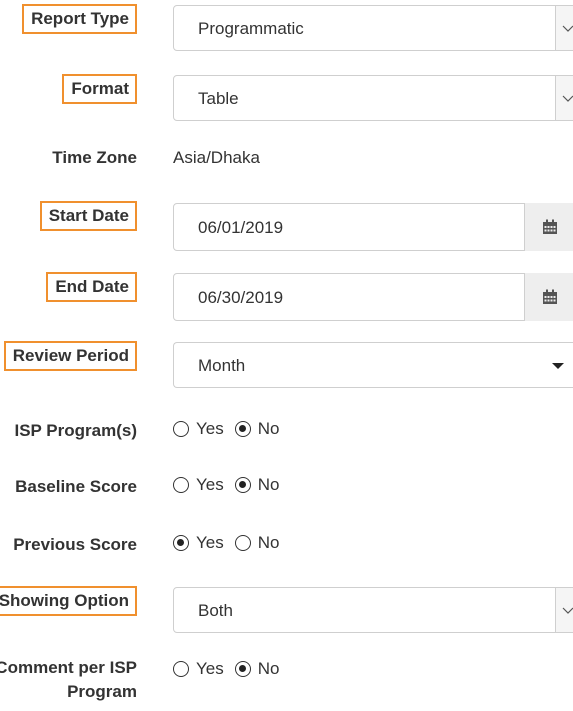 Image resolution: width=573 pixels, height=711 pixels. What do you see at coordinates (68, 680) in the screenshot?
I see `comment-per-isp-label: Comment per ISP Program` at bounding box center [68, 680].